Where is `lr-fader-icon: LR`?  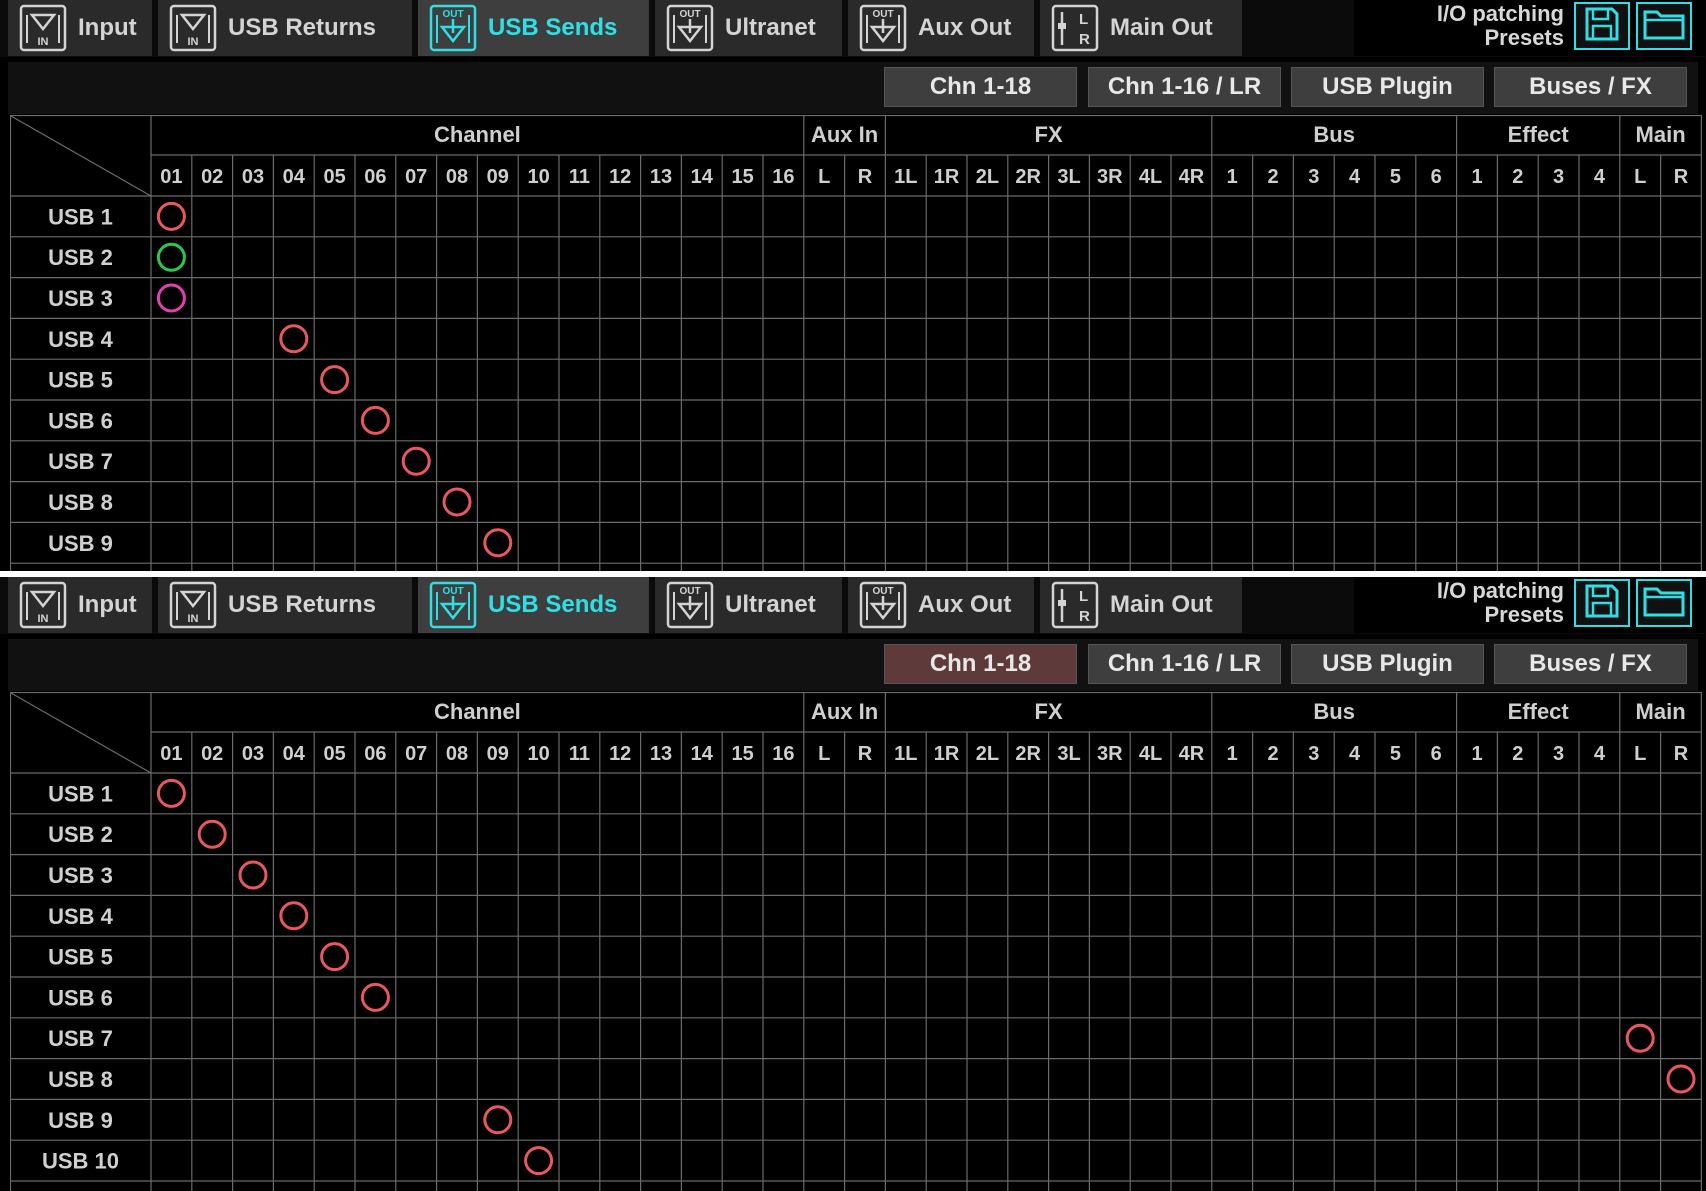 lr-fader-icon: LR is located at coordinates (1075, 28).